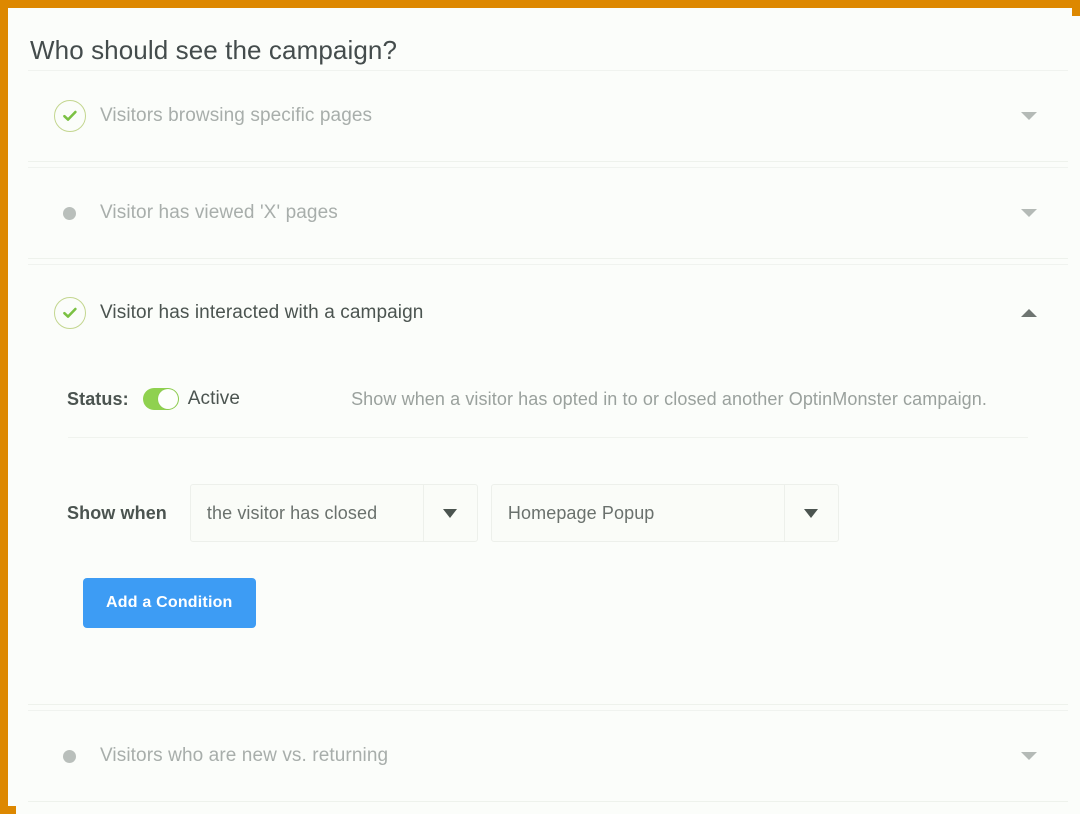 This screenshot has height=814, width=1080. Describe the element at coordinates (292, 512) in the screenshot. I see `event-select-value: the visitor has closed` at that location.